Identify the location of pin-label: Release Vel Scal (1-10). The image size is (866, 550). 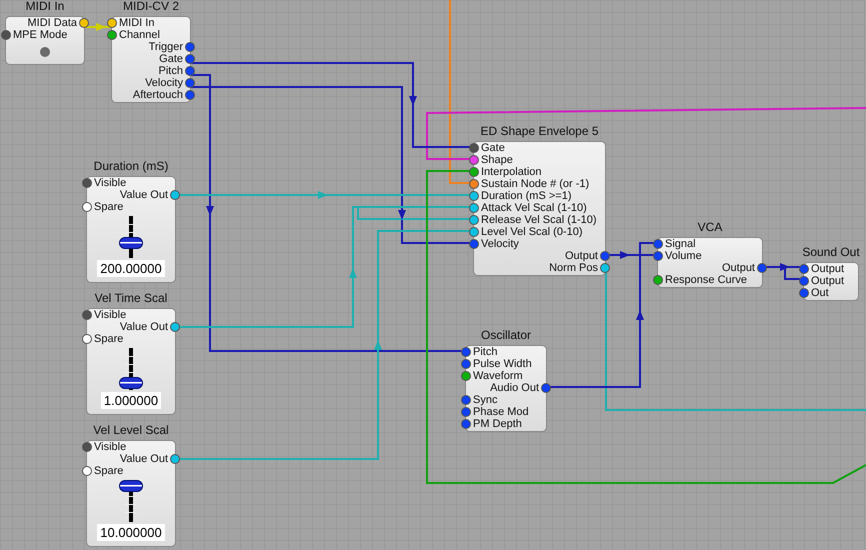
(539, 220).